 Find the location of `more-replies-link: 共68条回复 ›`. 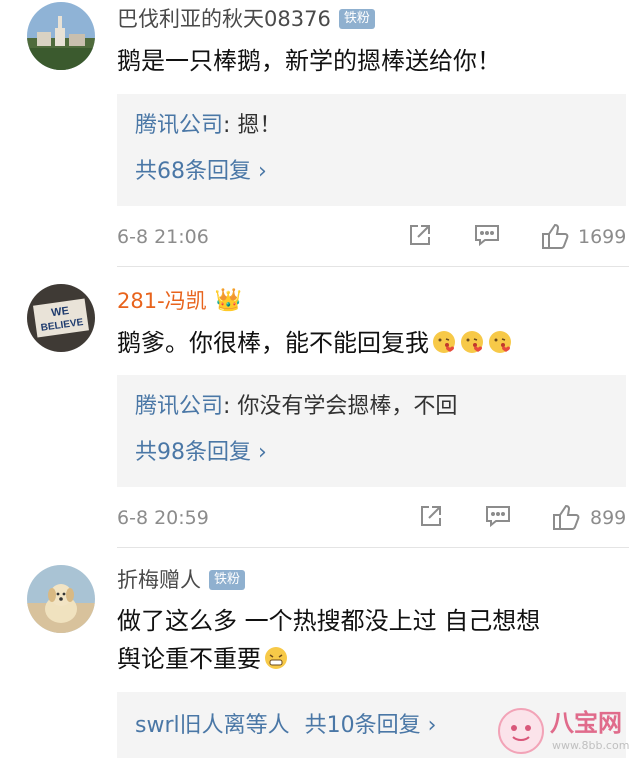

more-replies-link: 共68条回复 › is located at coordinates (201, 172).